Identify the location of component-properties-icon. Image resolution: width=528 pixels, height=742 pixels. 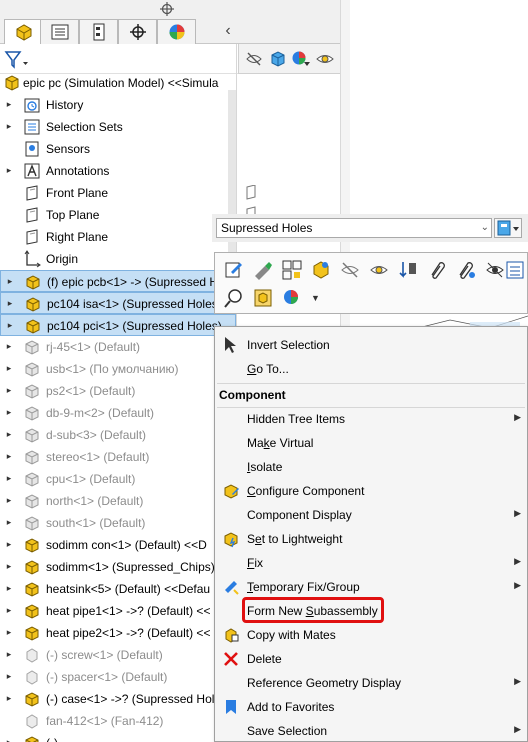
(321, 270).